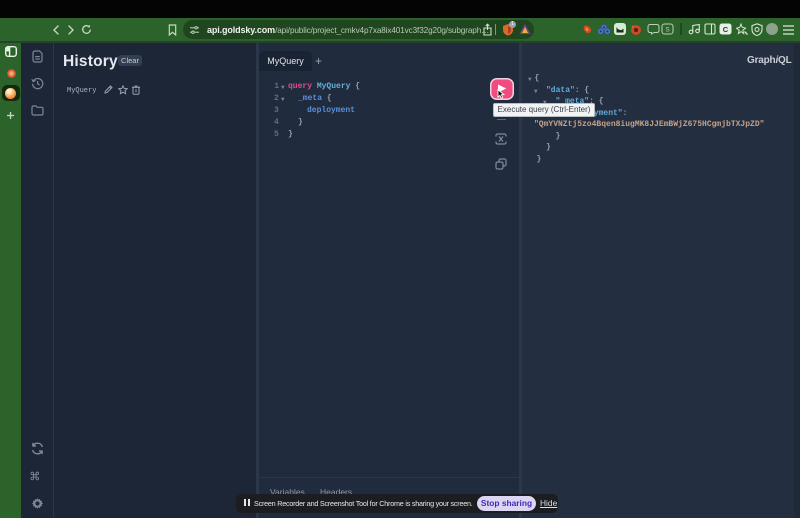  I want to click on svg-text: C, so click(726, 29).